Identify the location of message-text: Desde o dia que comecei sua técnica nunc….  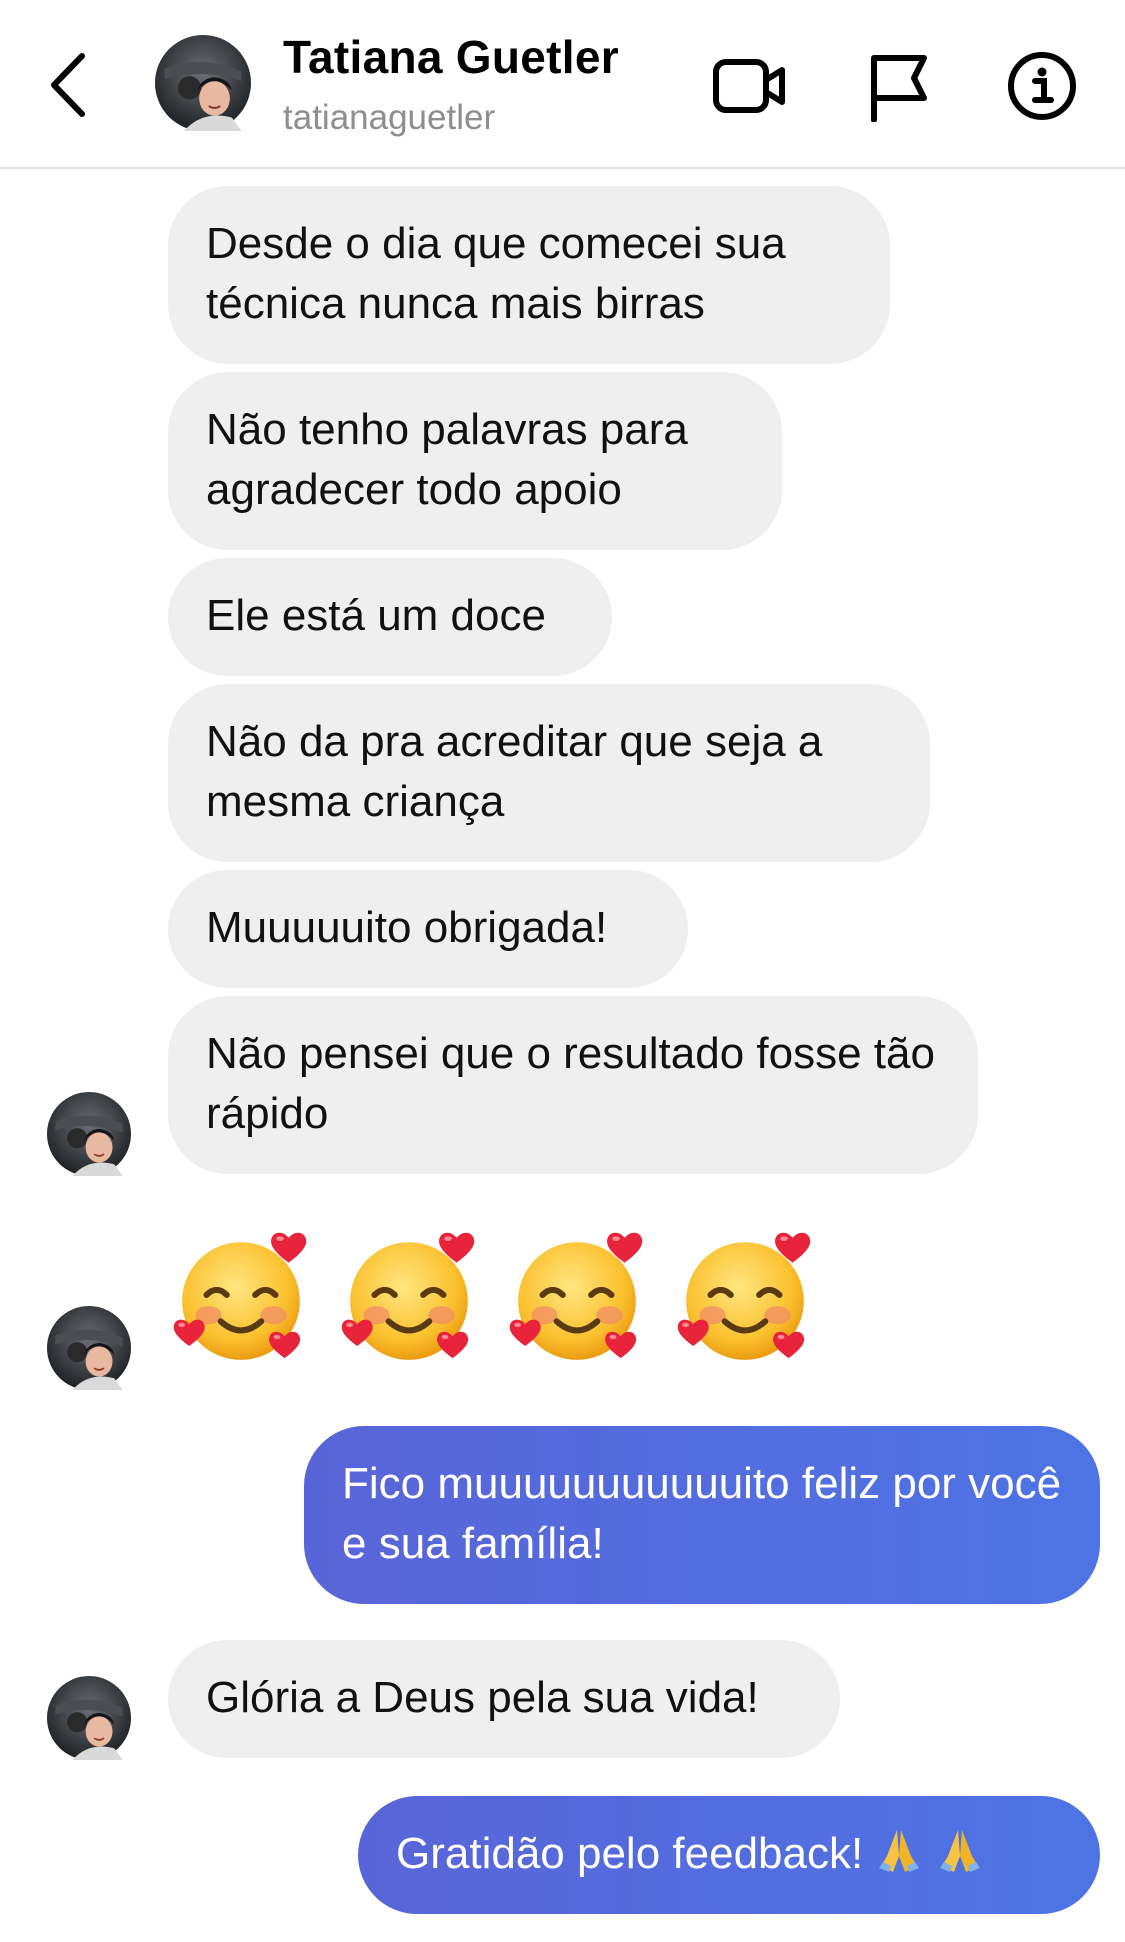
(496, 273).